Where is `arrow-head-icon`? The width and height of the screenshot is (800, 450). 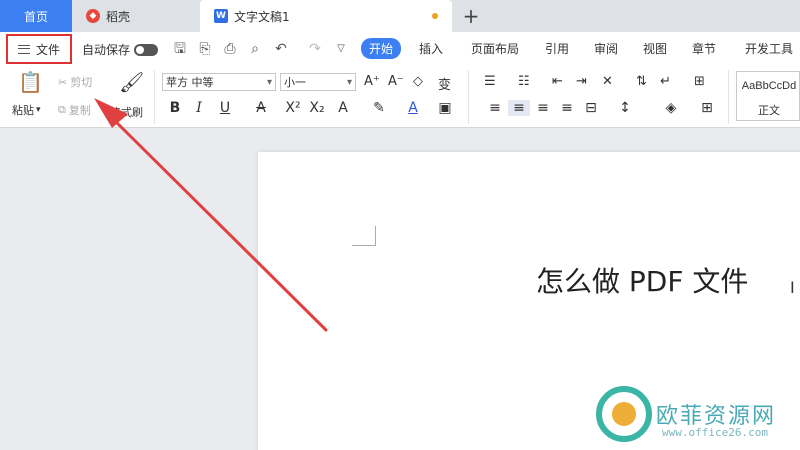 arrow-head-icon is located at coordinates (111, 113).